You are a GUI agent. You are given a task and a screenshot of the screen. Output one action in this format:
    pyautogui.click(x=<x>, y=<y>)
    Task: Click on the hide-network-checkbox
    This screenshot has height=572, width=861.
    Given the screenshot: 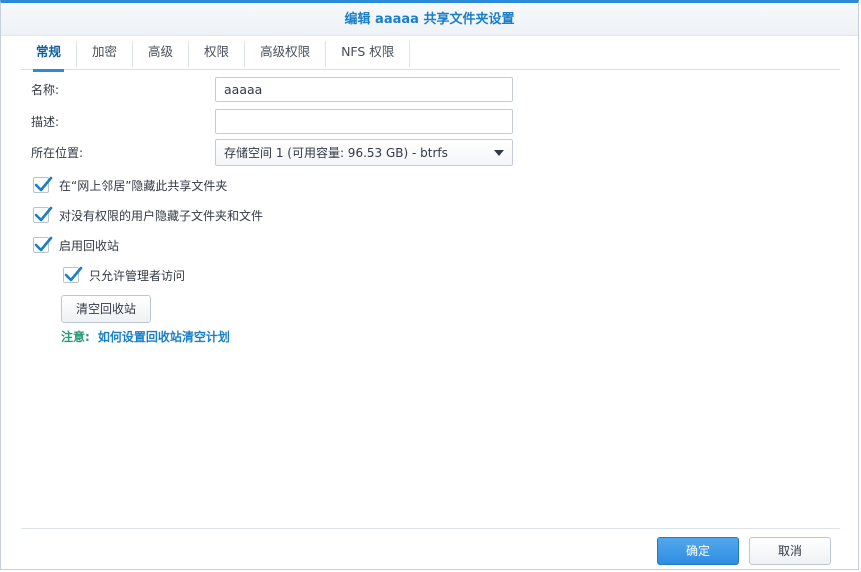 What is the action you would take?
    pyautogui.click(x=43, y=184)
    